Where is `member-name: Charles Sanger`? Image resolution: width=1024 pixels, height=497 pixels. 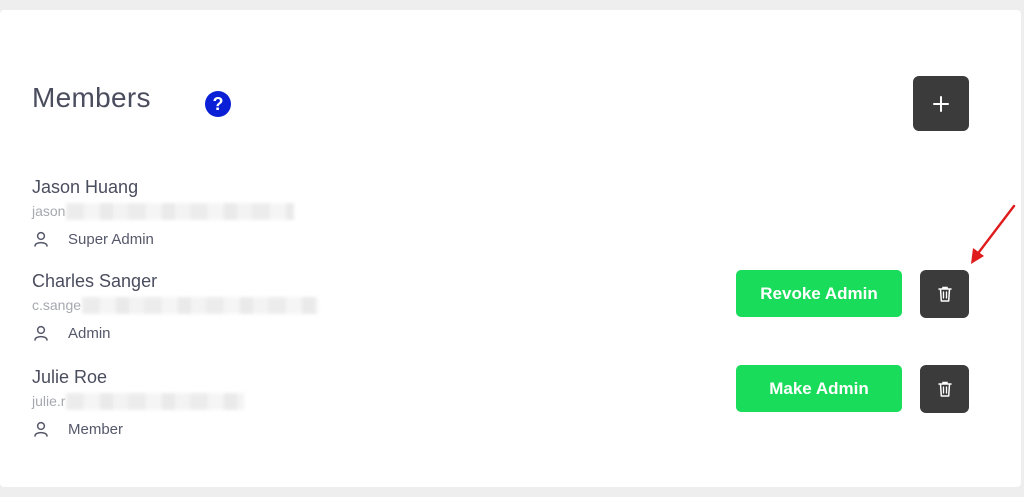
member-name: Charles Sanger is located at coordinates (95, 281).